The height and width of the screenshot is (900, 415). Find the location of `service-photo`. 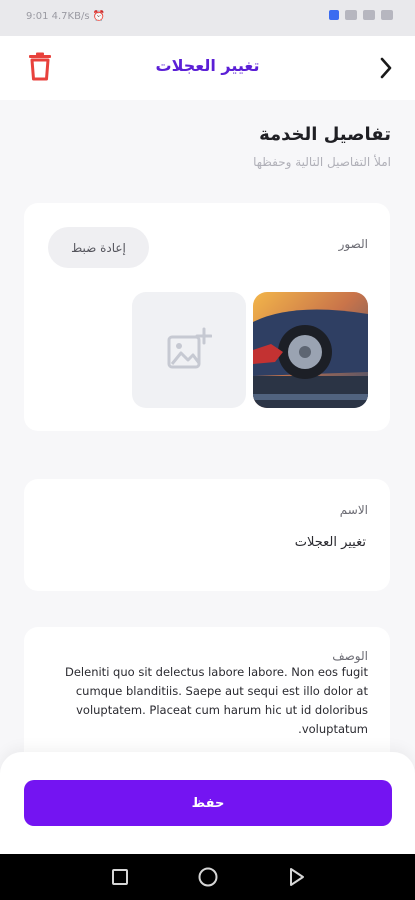

service-photo is located at coordinates (310, 350).